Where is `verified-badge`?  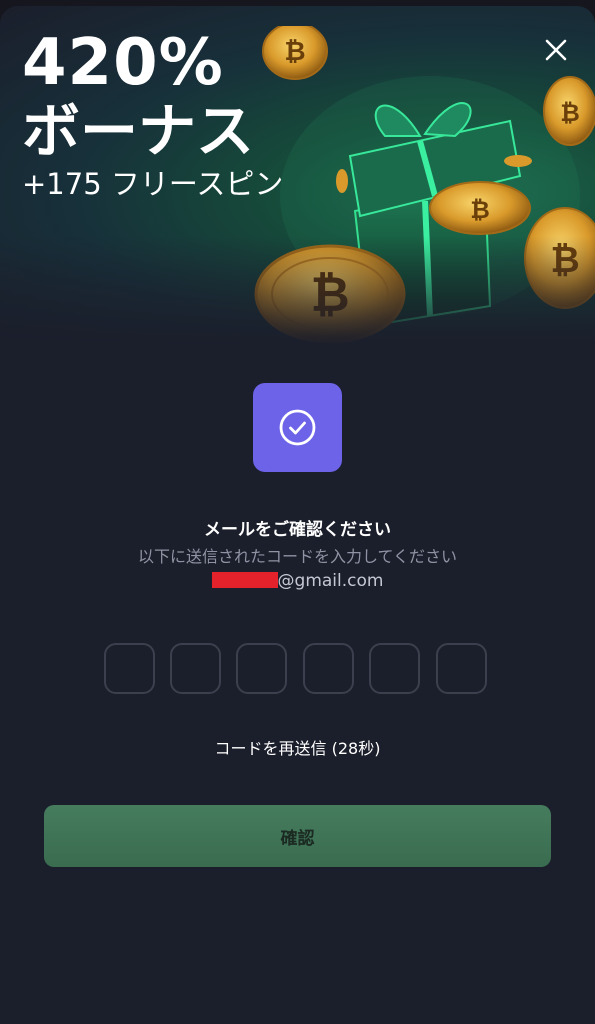 verified-badge is located at coordinates (297, 427).